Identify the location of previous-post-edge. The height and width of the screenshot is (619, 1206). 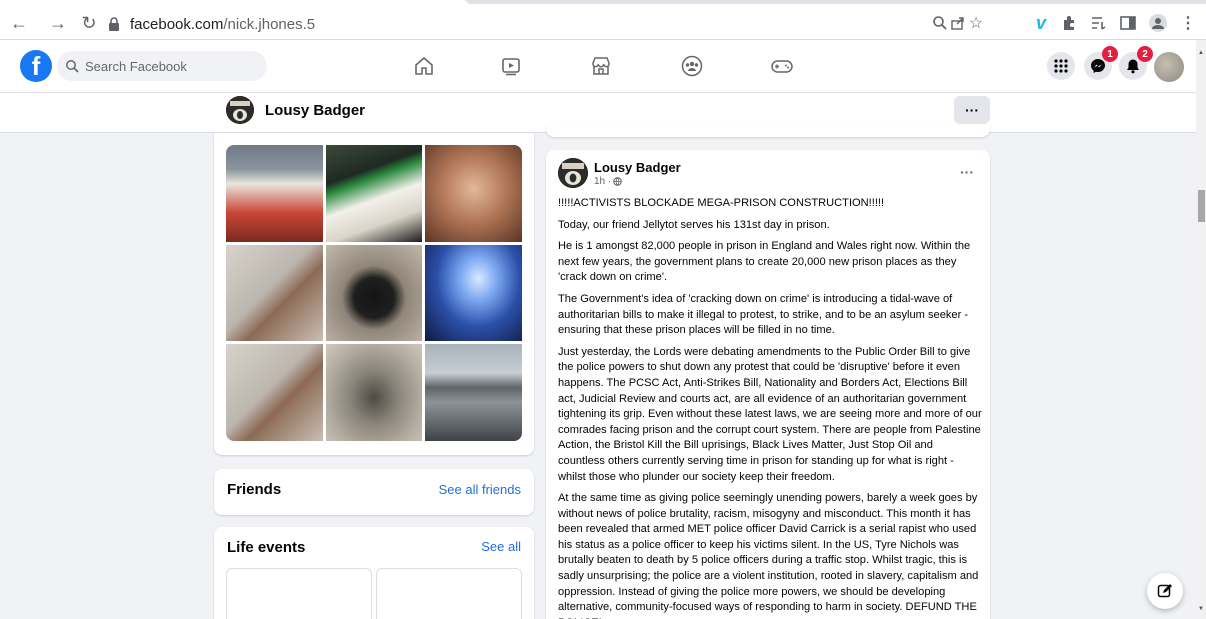
(768, 131).